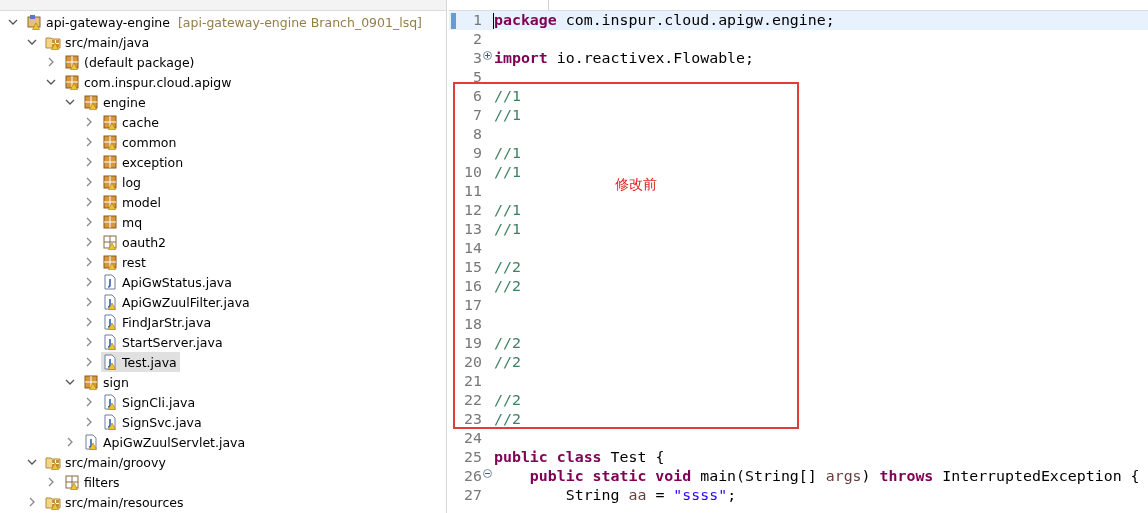 The image size is (1148, 513). Describe the element at coordinates (472, 324) in the screenshot. I see `line-number: 18` at that location.